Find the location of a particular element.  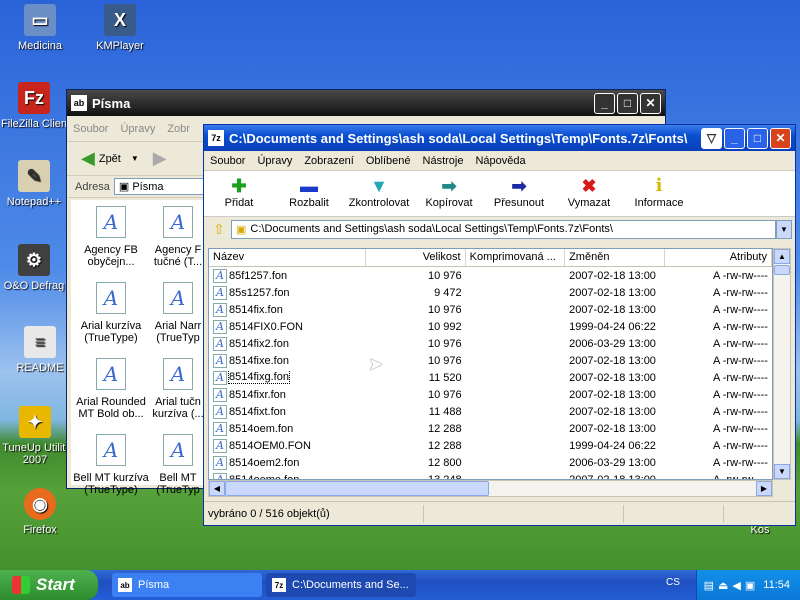

scroll-right-arrow: ▶ is located at coordinates (764, 488).